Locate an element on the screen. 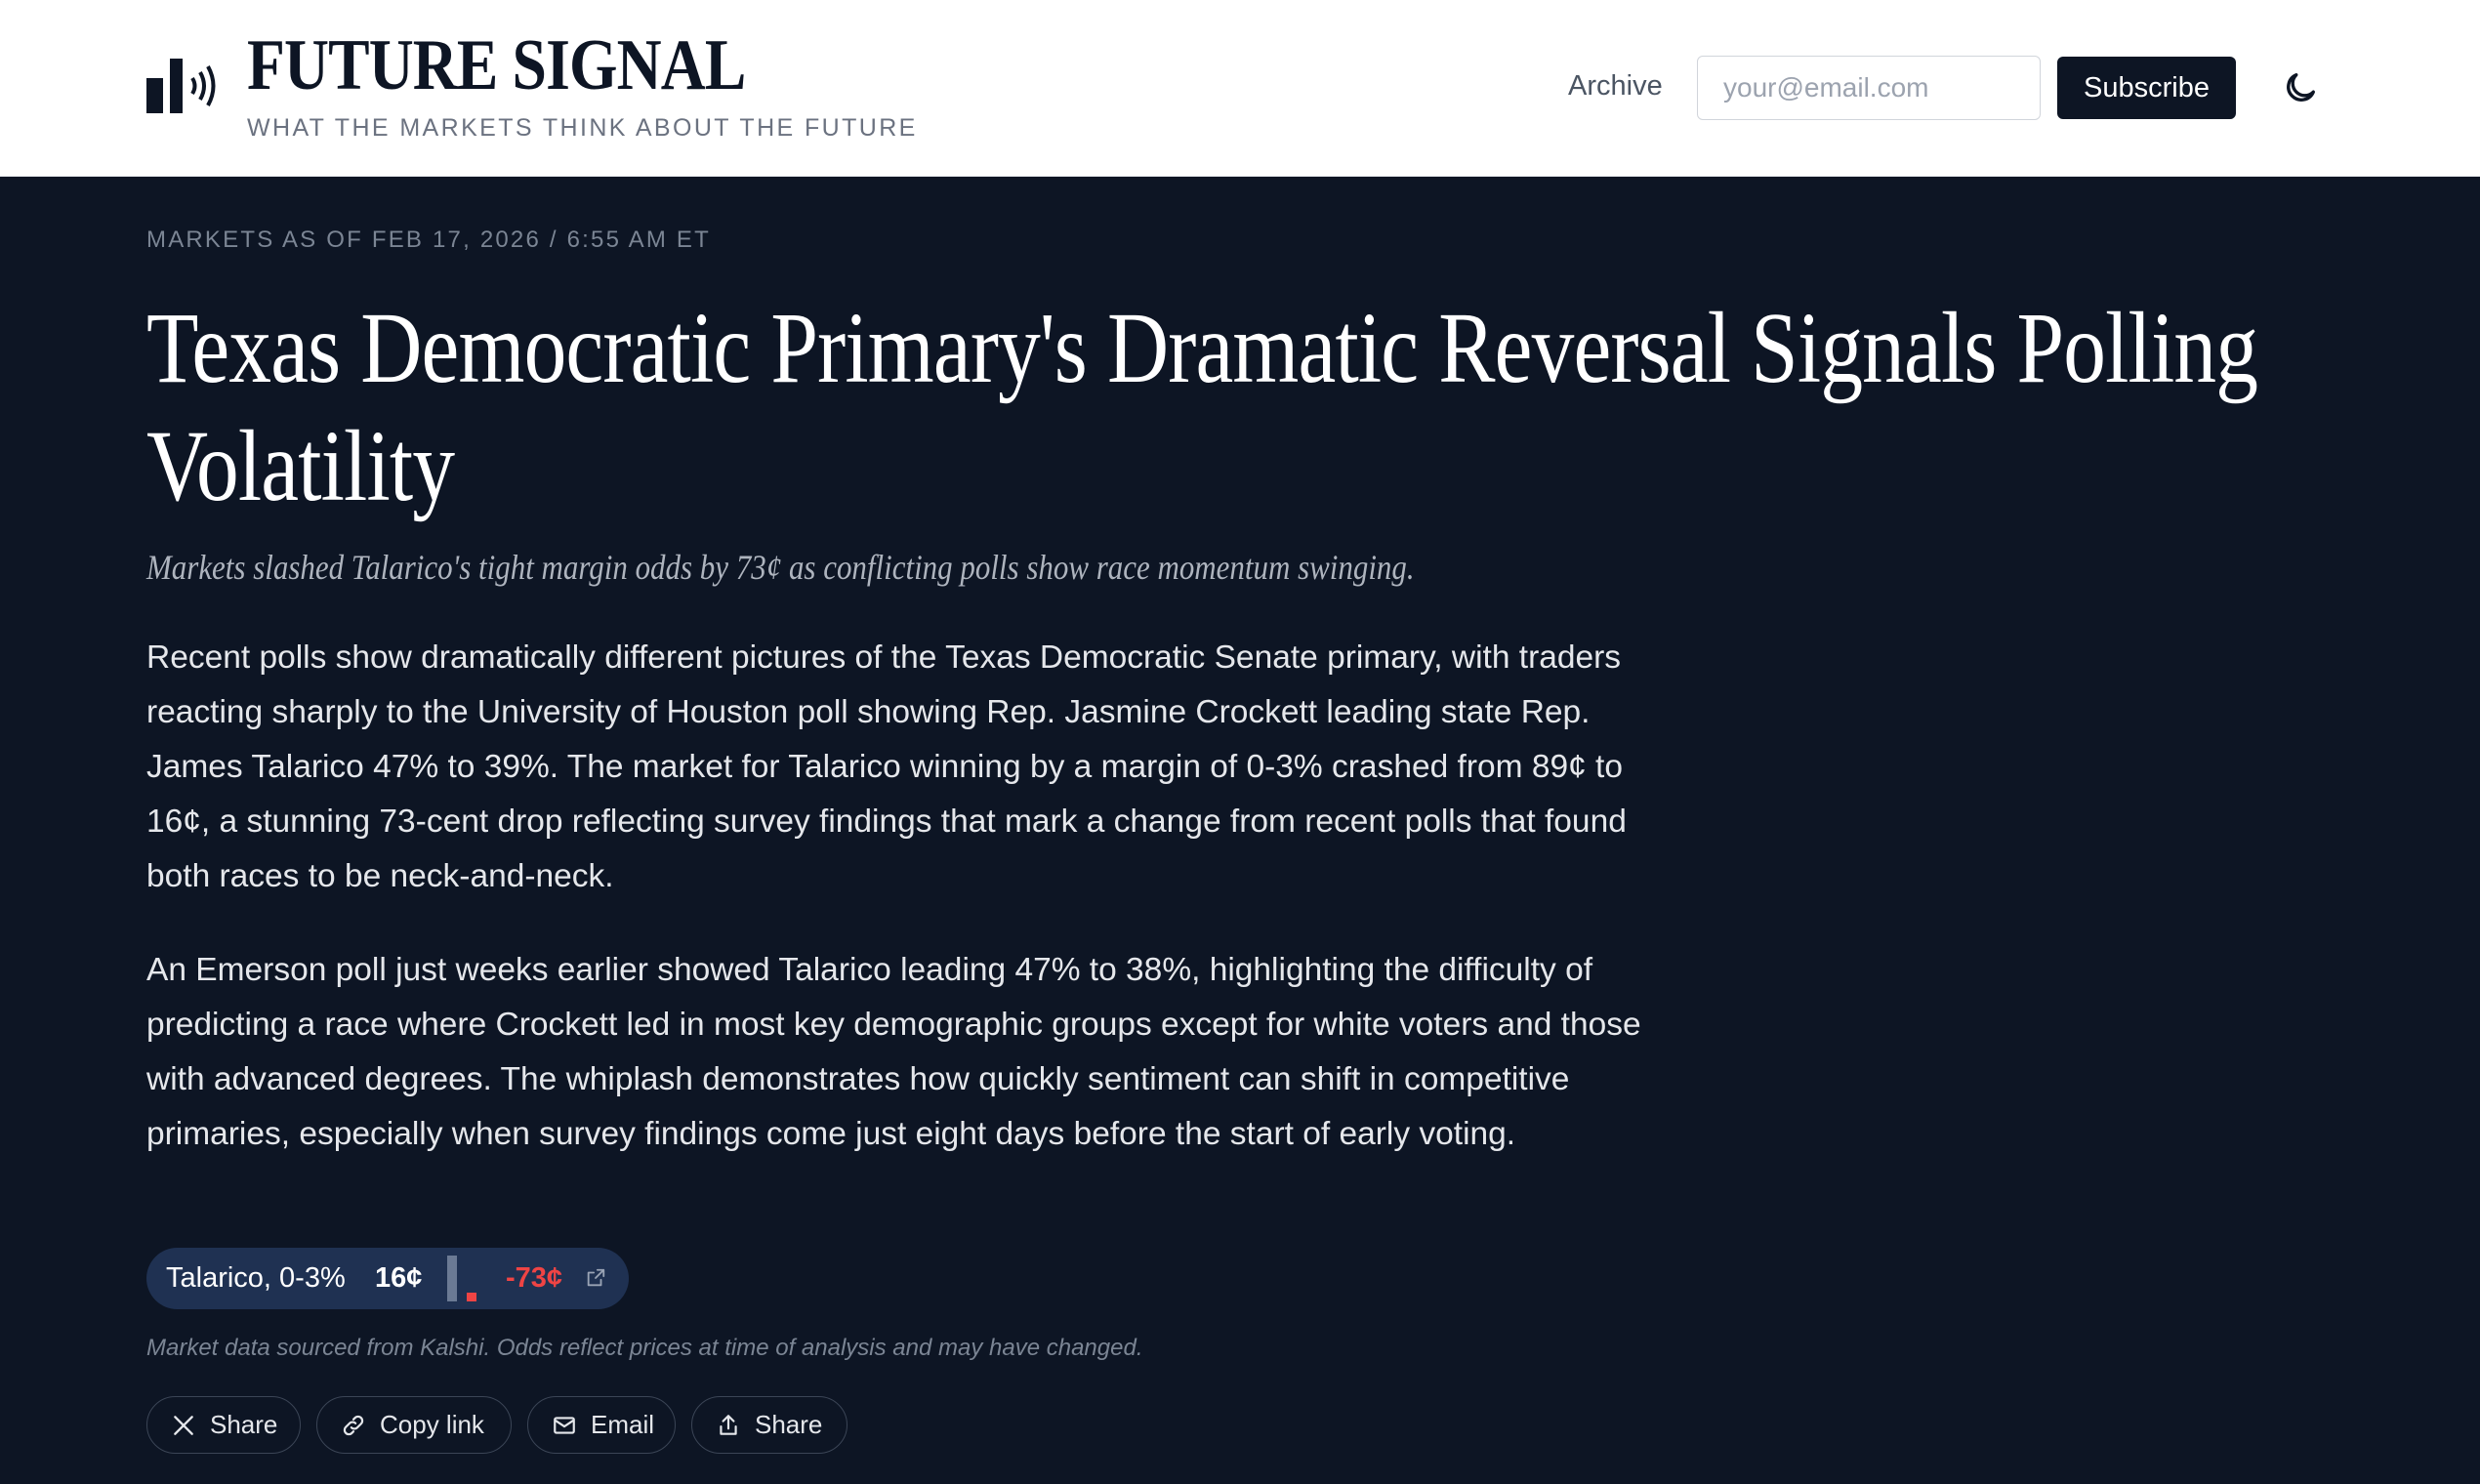 This screenshot has height=1484, width=2480. share-x-button: Share is located at coordinates (223, 1425).